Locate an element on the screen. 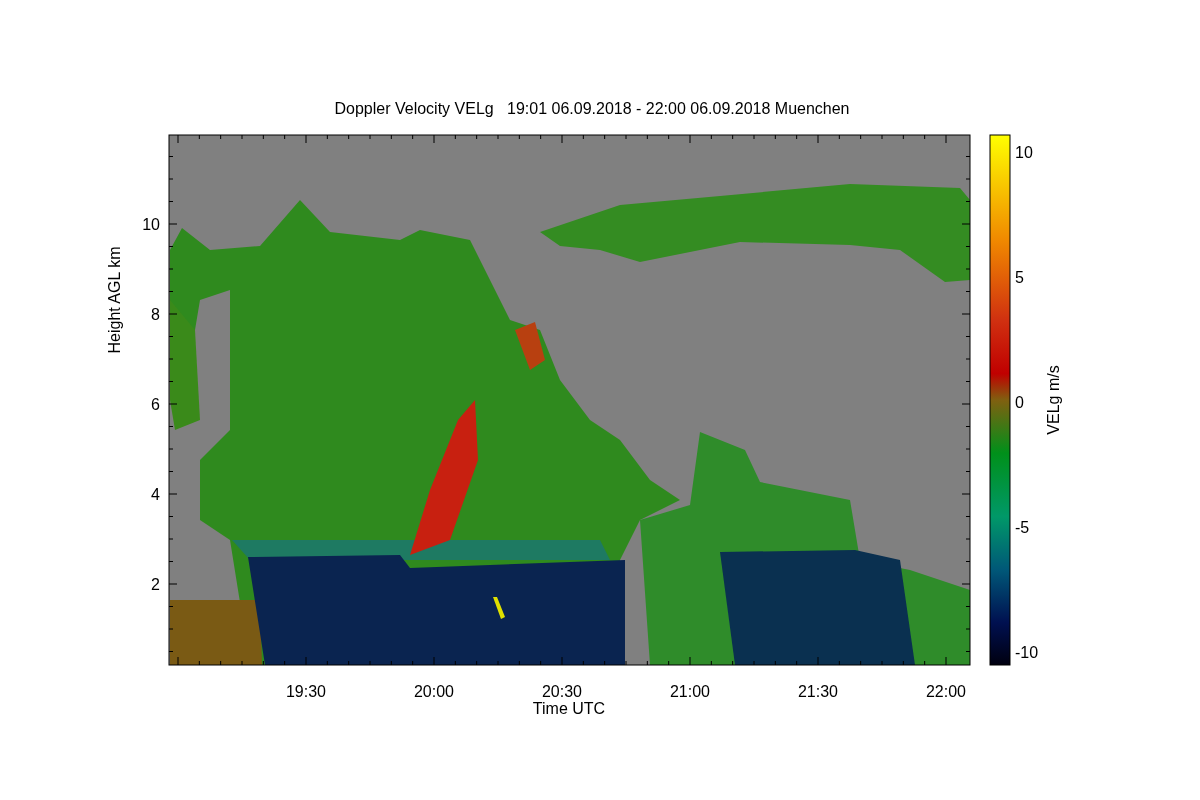  colorbar-title: VELg m/s is located at coordinates (1053, 400).